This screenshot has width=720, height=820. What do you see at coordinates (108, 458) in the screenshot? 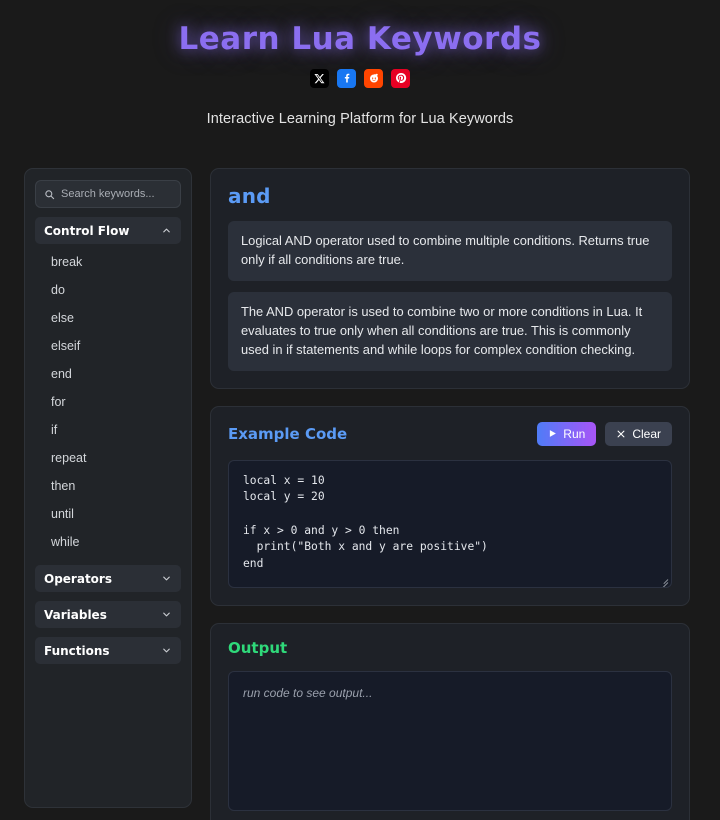
I see `keyword-item: repeat` at bounding box center [108, 458].